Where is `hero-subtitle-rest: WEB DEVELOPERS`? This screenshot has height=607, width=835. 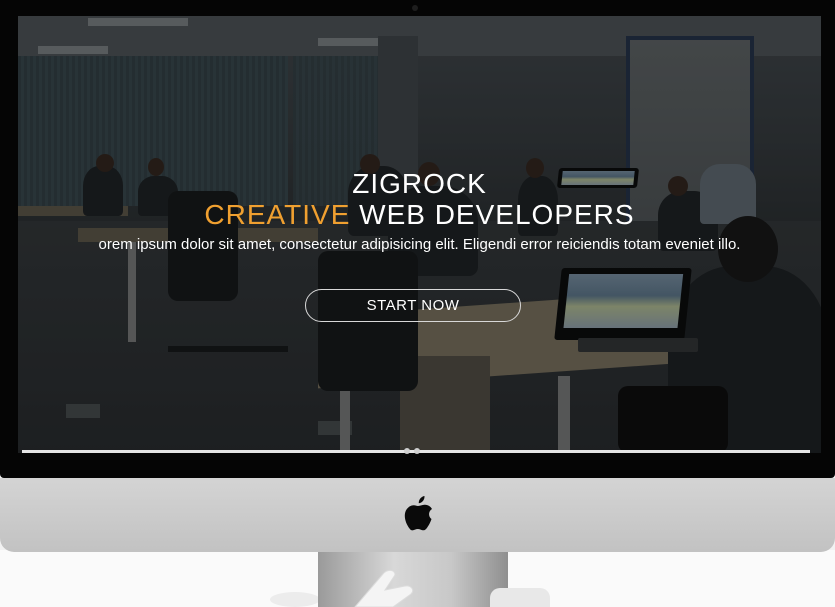
hero-subtitle-rest: WEB DEVELOPERS is located at coordinates (492, 214).